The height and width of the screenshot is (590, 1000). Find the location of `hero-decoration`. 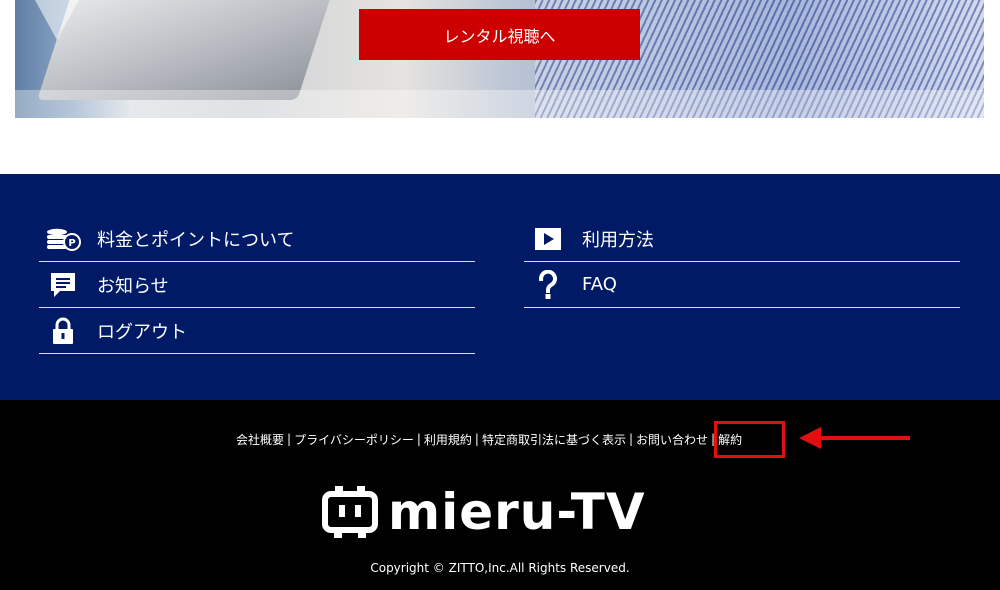

hero-decoration is located at coordinates (57, 20).